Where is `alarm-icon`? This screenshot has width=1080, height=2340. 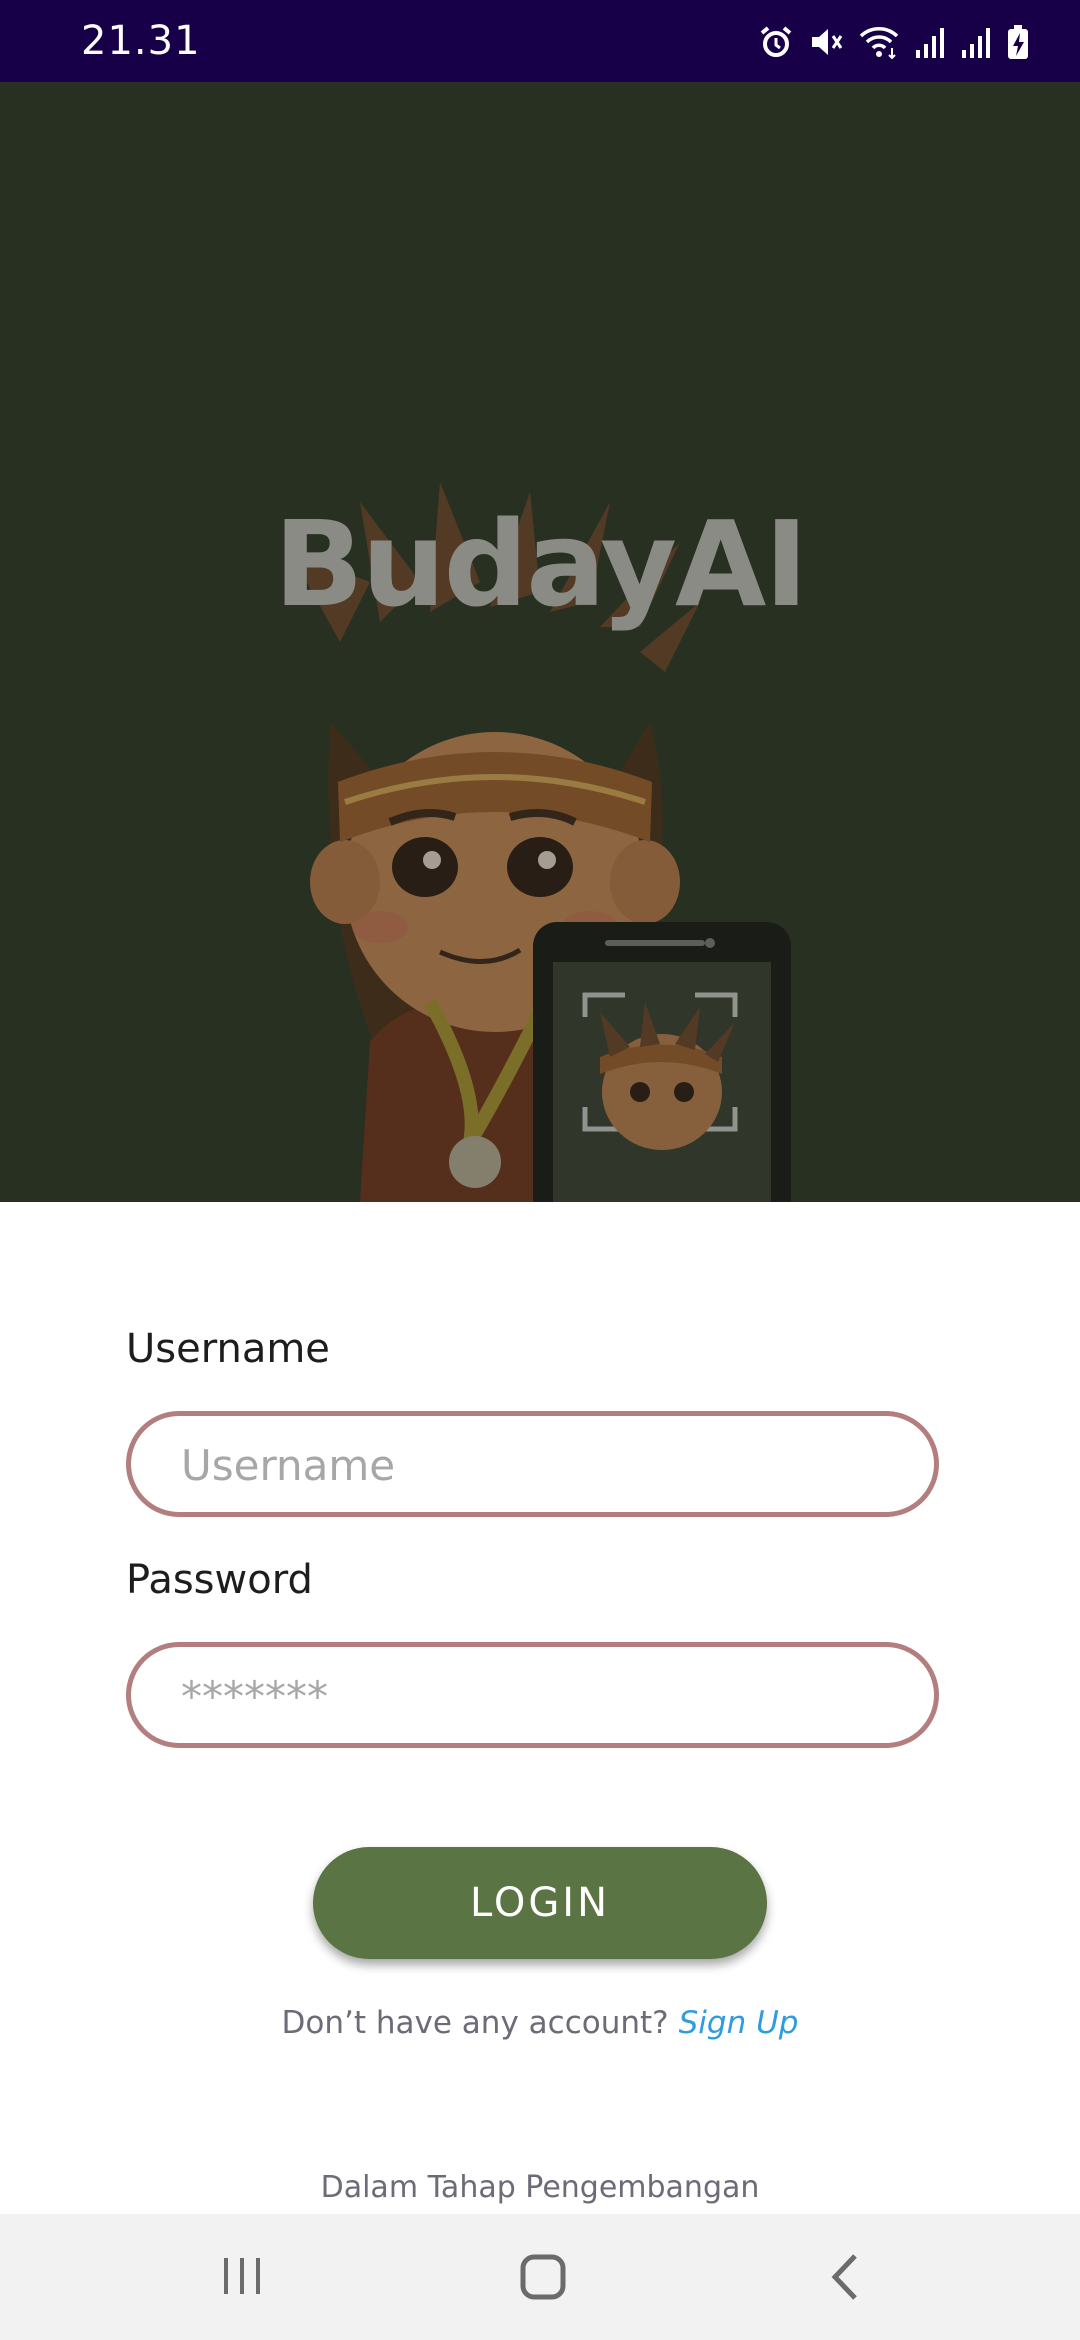
alarm-icon is located at coordinates (776, 42).